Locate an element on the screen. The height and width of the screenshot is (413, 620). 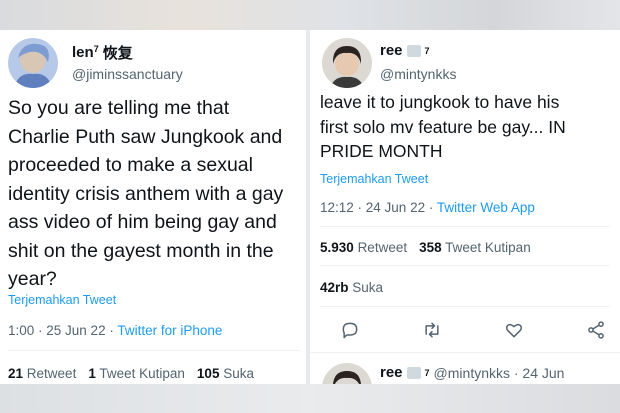
likes-stat: 42rb Suka is located at coordinates (351, 287).